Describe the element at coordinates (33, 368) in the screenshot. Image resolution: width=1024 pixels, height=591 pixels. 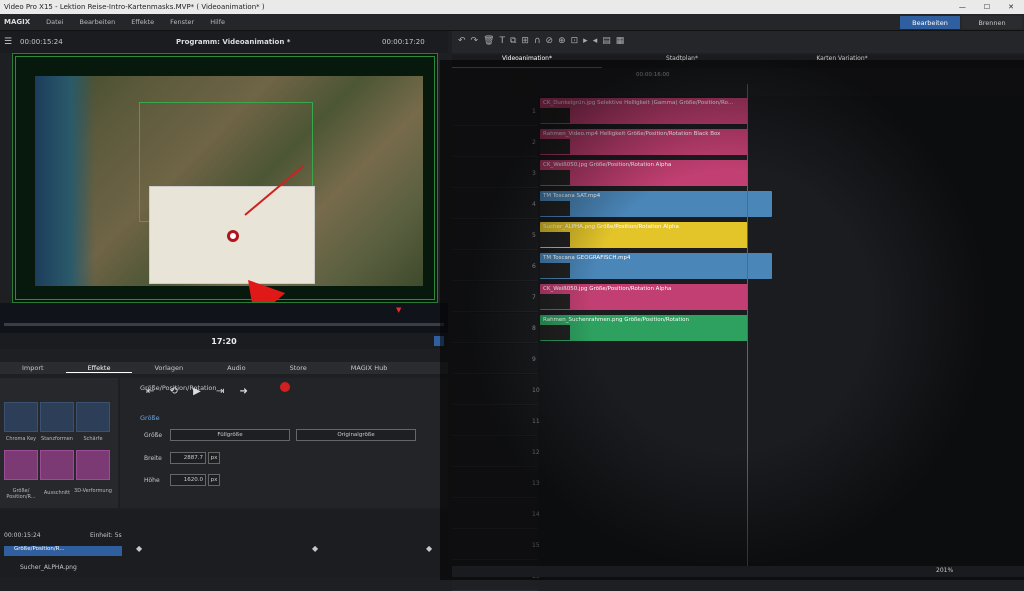
I see `tab-import: Import` at that location.